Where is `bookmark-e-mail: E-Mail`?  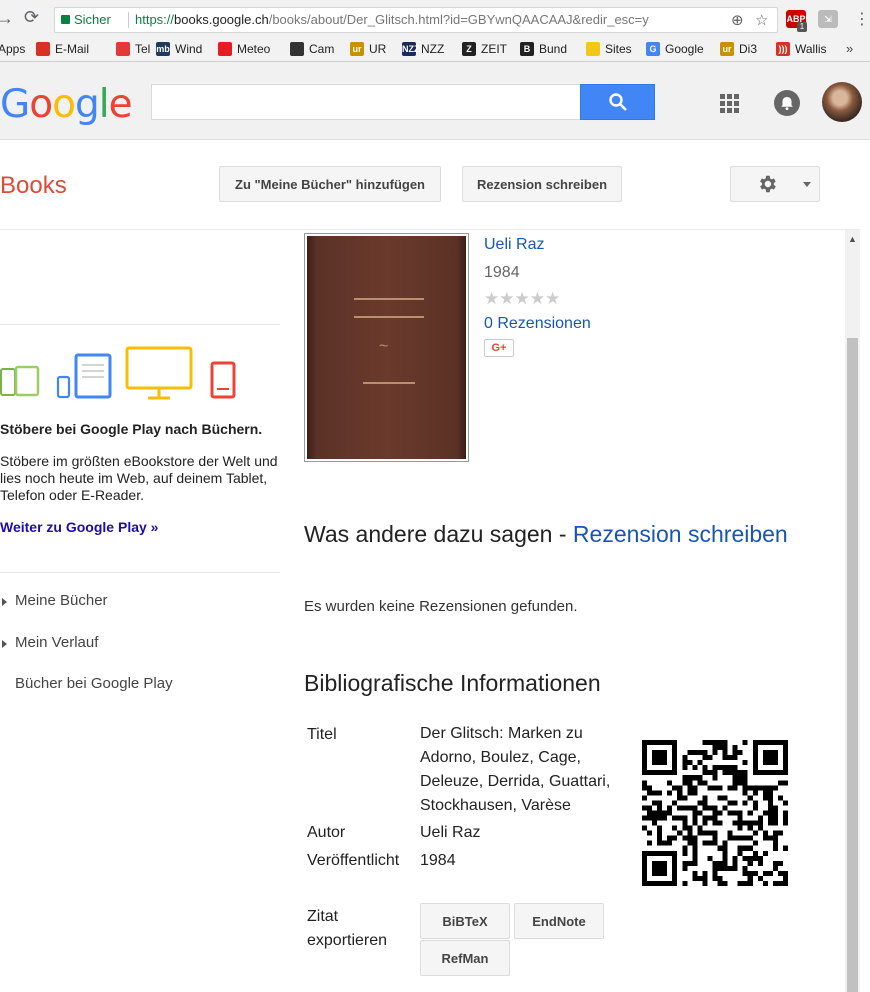 bookmark-e-mail: E-Mail is located at coordinates (62, 49).